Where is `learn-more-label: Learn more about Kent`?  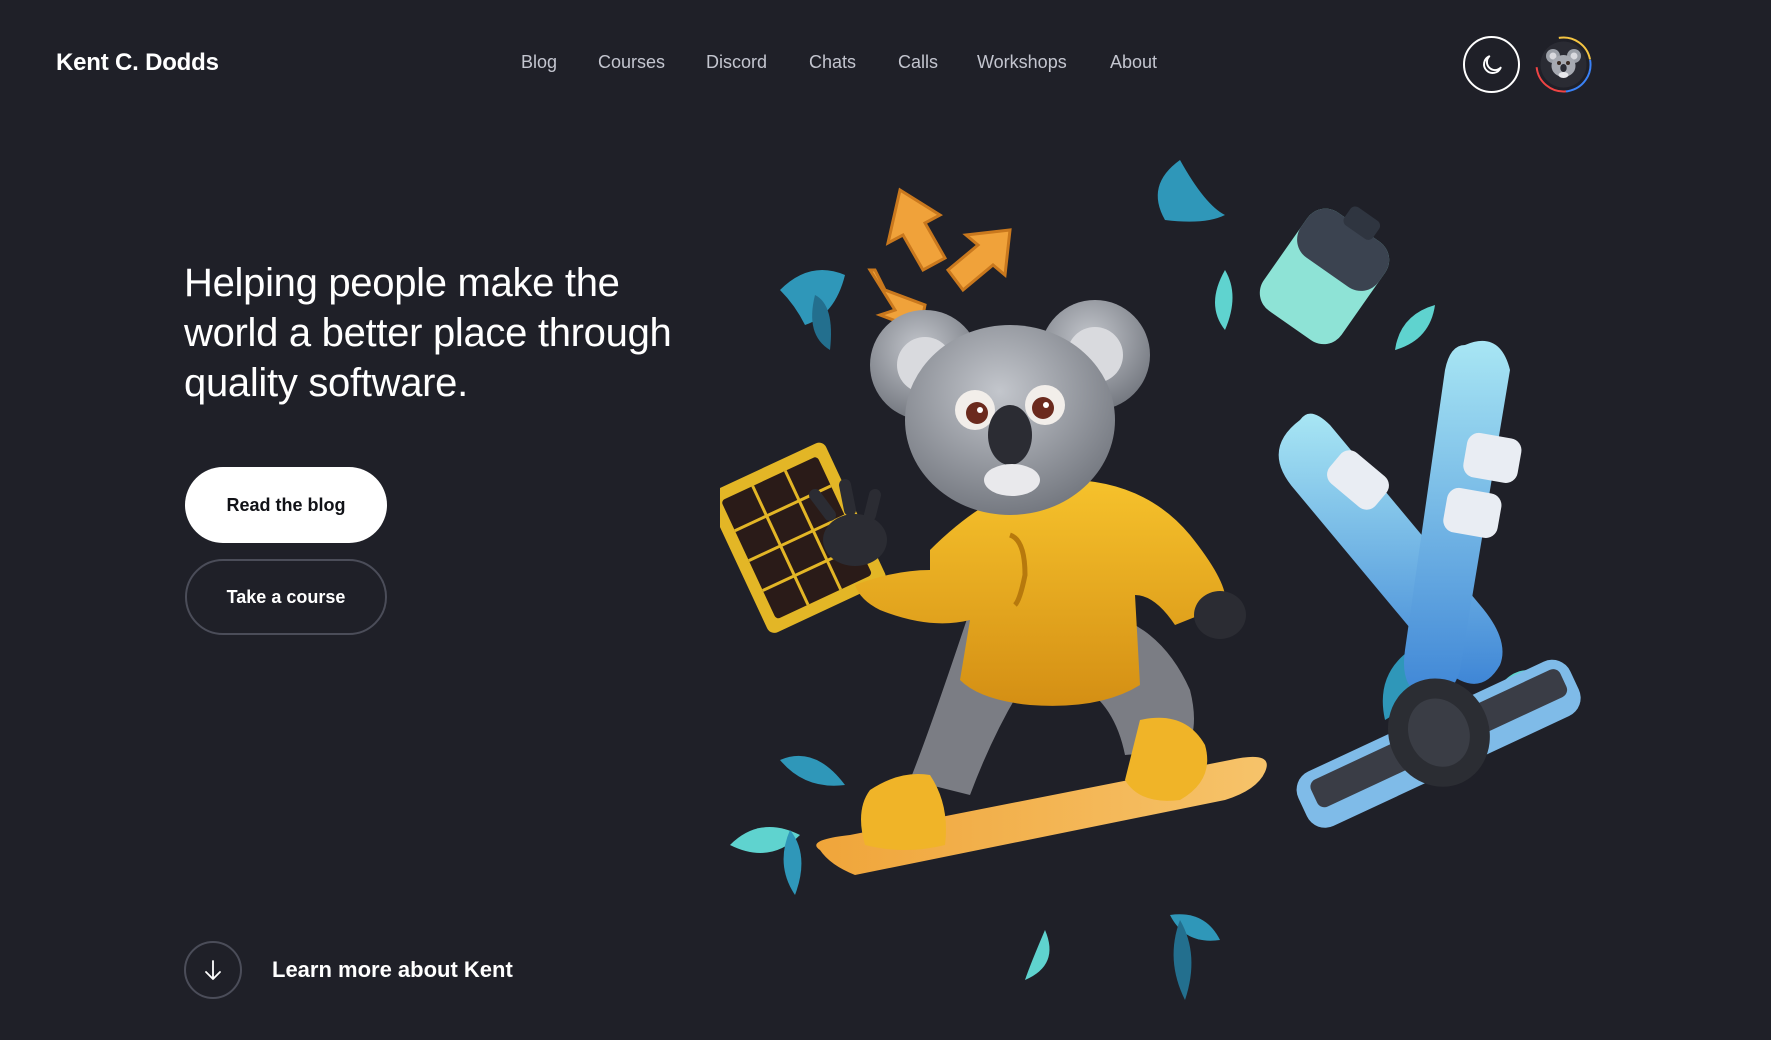 learn-more-label: Learn more about Kent is located at coordinates (392, 969).